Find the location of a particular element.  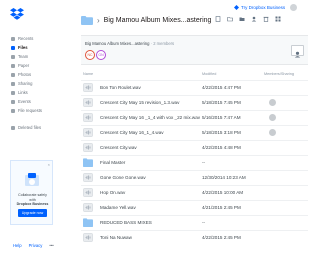

file-name: Gone Gone Gone.wav is located at coordinates (123, 177).